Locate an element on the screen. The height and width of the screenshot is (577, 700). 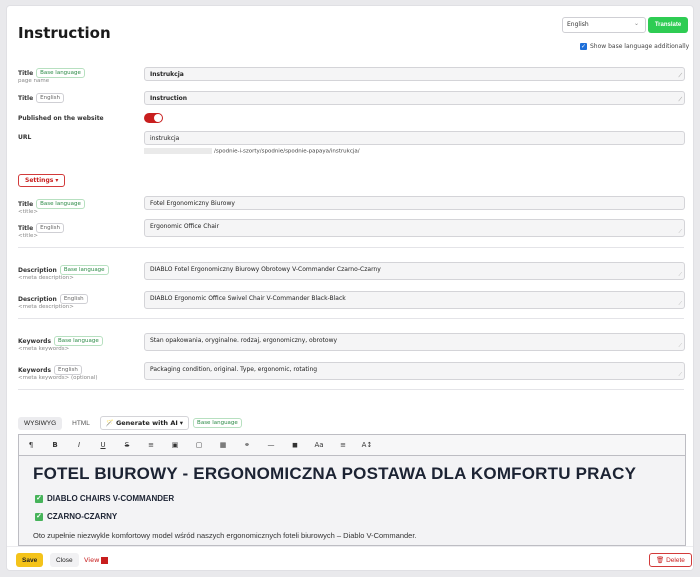
delete-button: 🗑 Delete is located at coordinates (670, 560).